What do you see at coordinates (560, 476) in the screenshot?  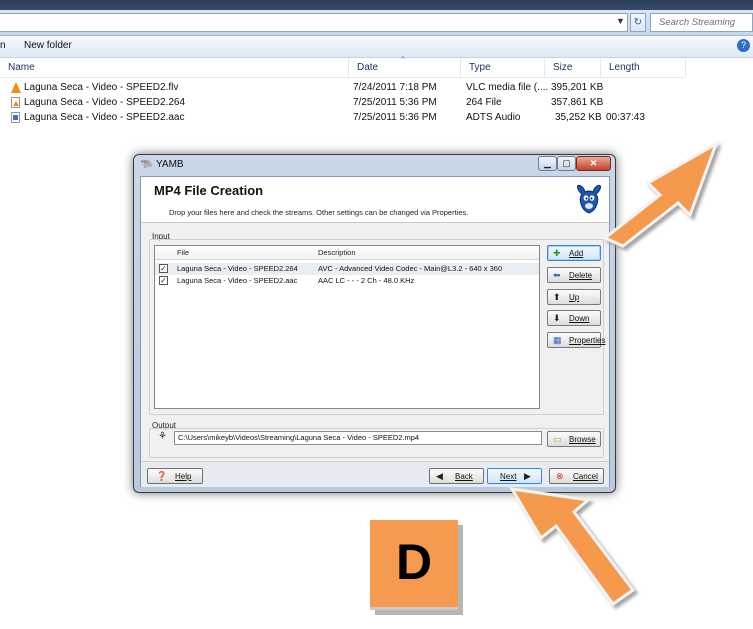 I see `cancel-icon: ⊗` at bounding box center [560, 476].